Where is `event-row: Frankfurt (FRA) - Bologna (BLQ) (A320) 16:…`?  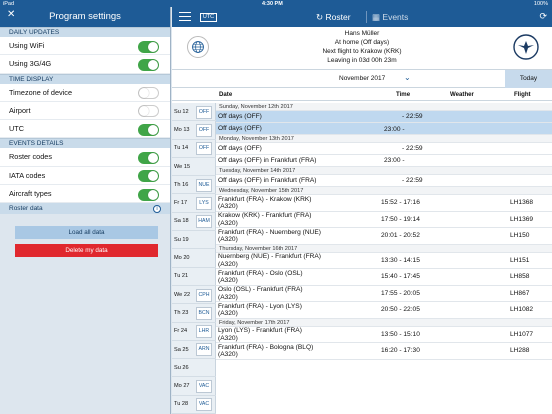 event-row: Frankfurt (FRA) - Bologna (BLQ) (A320) 16:… is located at coordinates (384, 351).